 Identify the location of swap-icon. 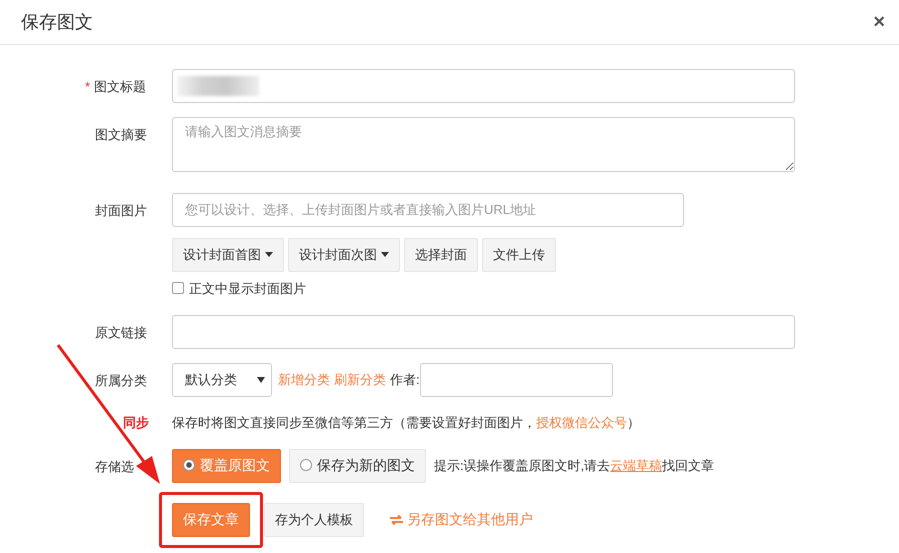
(396, 520).